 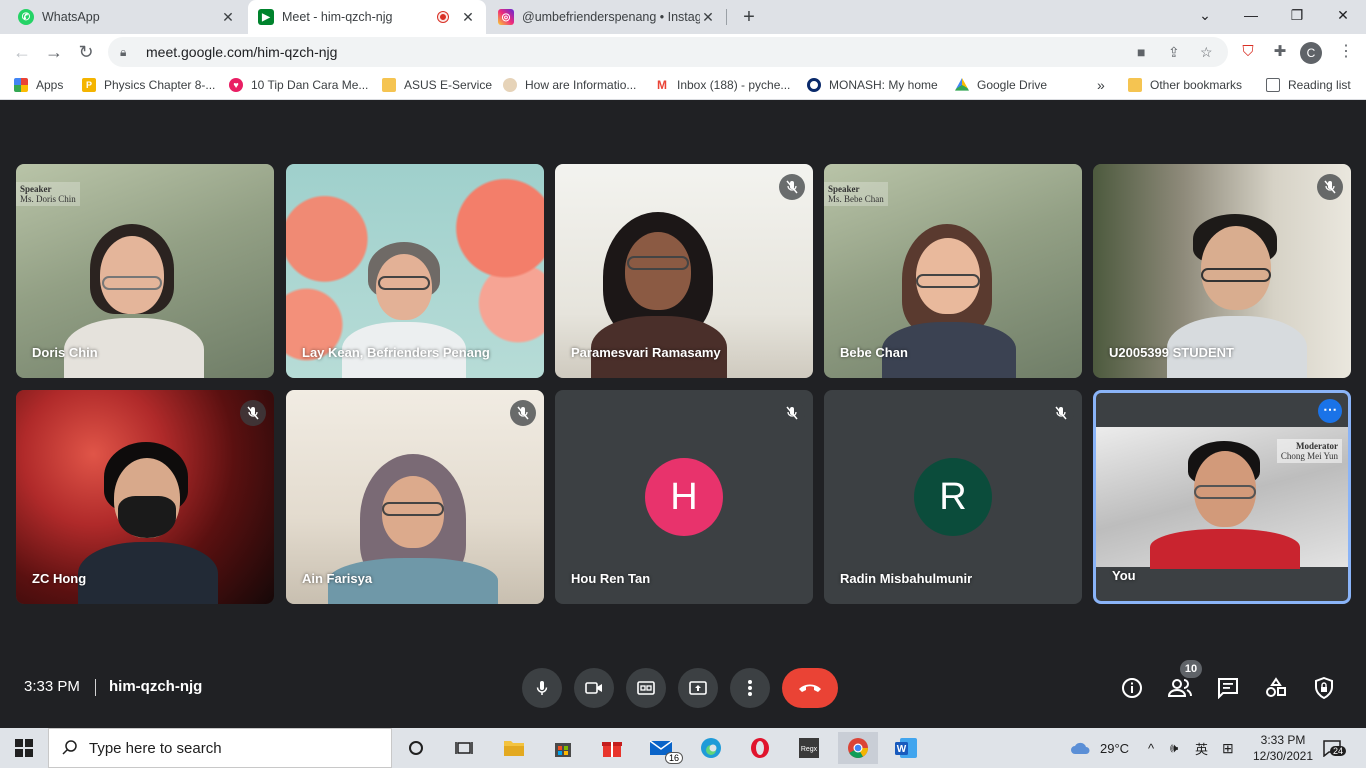 What do you see at coordinates (1174, 52) in the screenshot?
I see `share-icon: ⇪` at bounding box center [1174, 52].